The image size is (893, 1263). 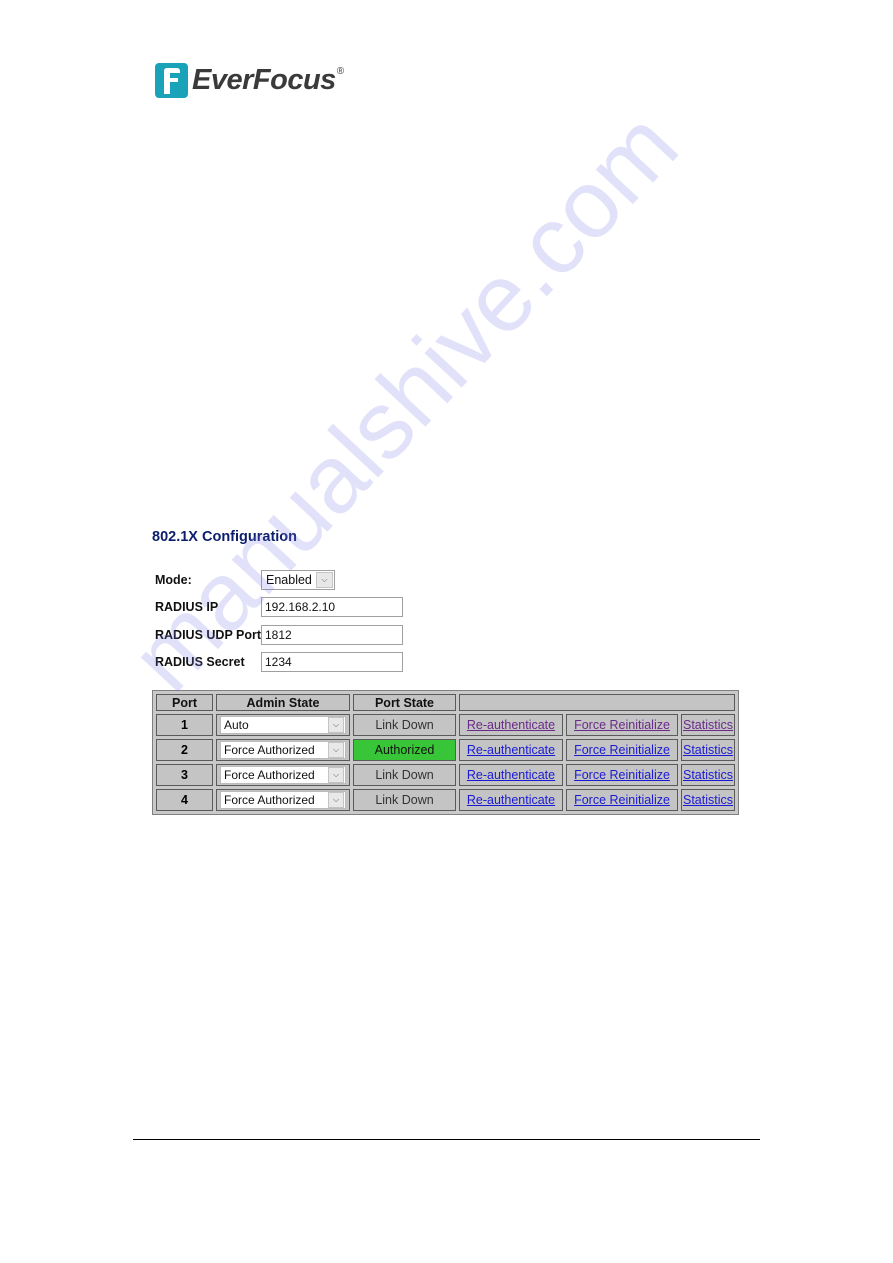 What do you see at coordinates (184, 800) in the screenshot?
I see `port-number: 4` at bounding box center [184, 800].